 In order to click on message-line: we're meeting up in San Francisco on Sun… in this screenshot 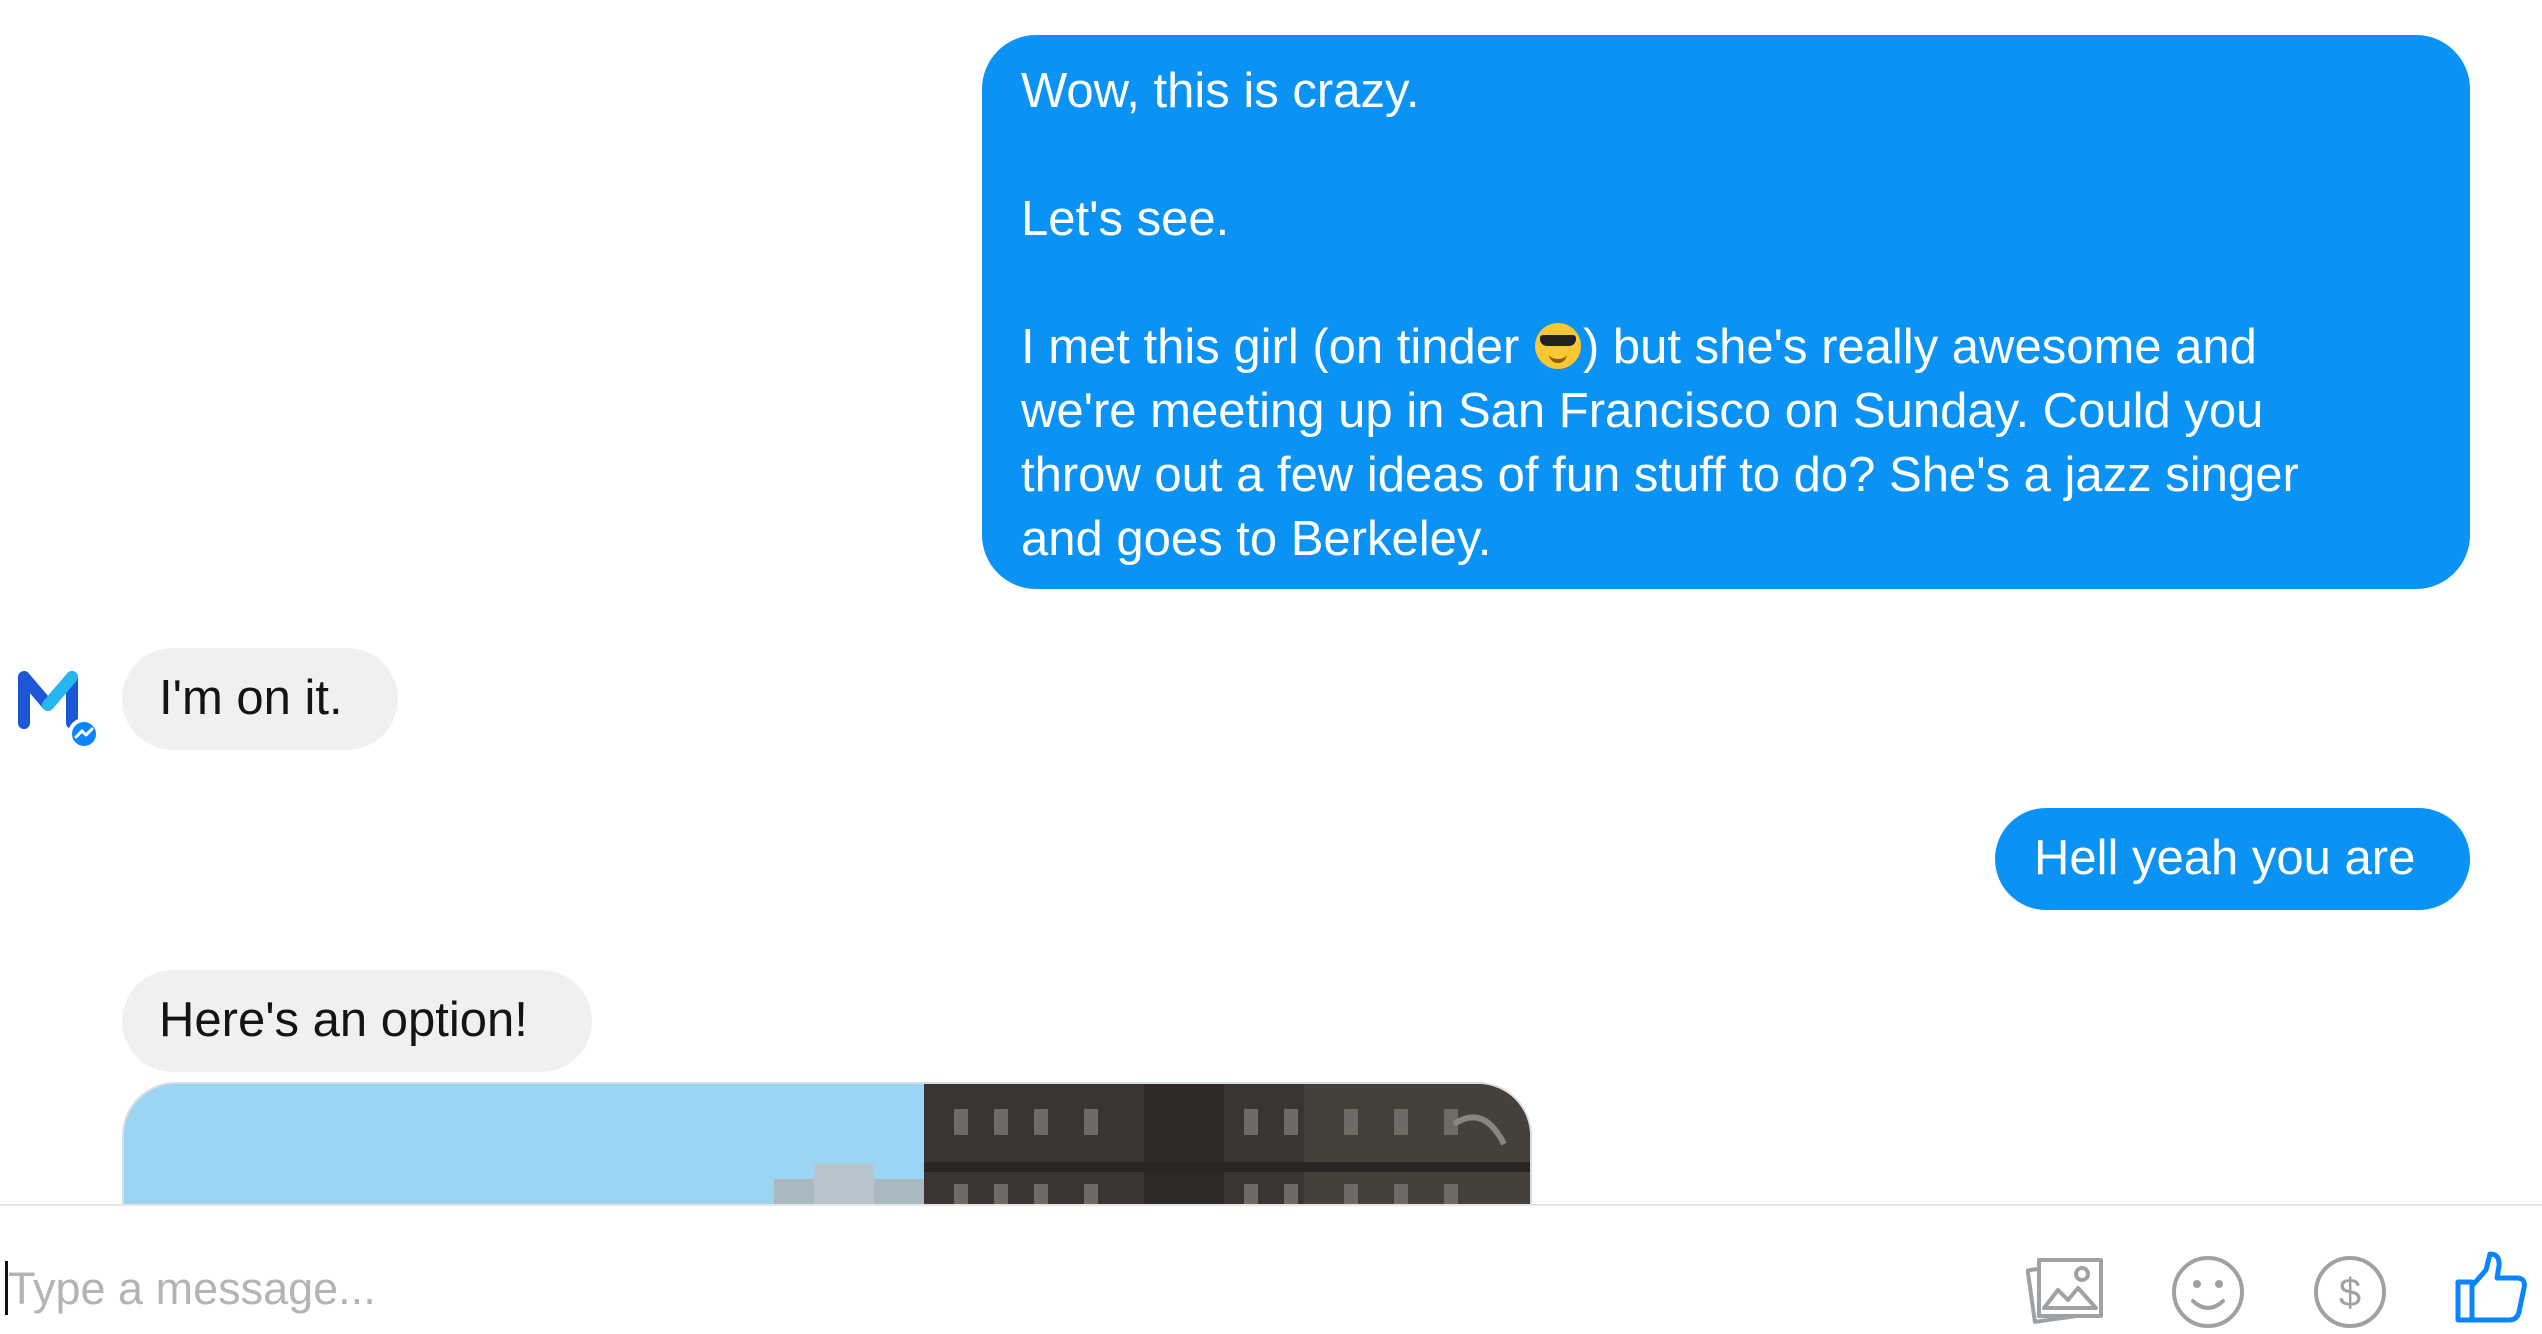, I will do `click(1642, 411)`.